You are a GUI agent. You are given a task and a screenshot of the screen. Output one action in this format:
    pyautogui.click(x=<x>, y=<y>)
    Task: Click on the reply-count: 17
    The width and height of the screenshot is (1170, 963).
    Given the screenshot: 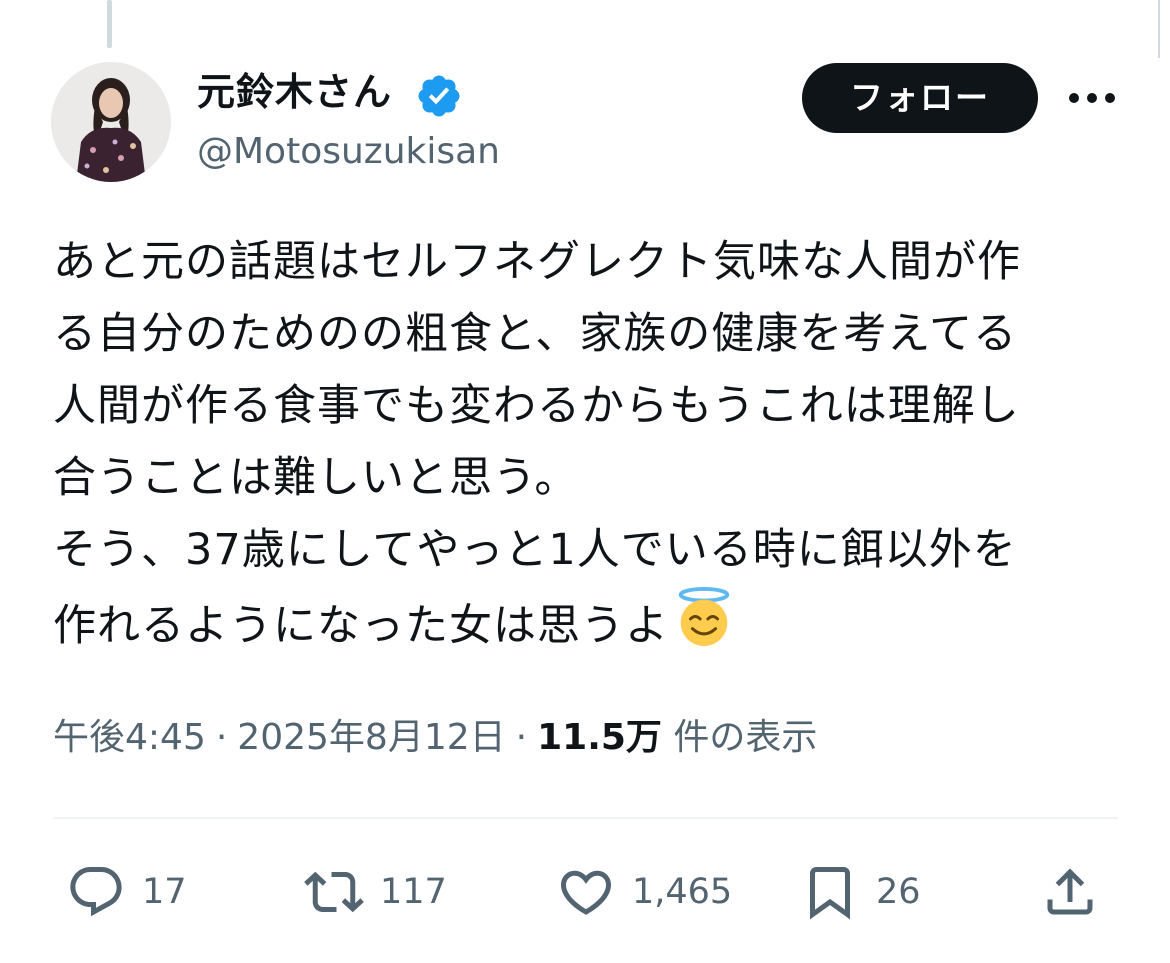 What is the action you would take?
    pyautogui.click(x=164, y=892)
    